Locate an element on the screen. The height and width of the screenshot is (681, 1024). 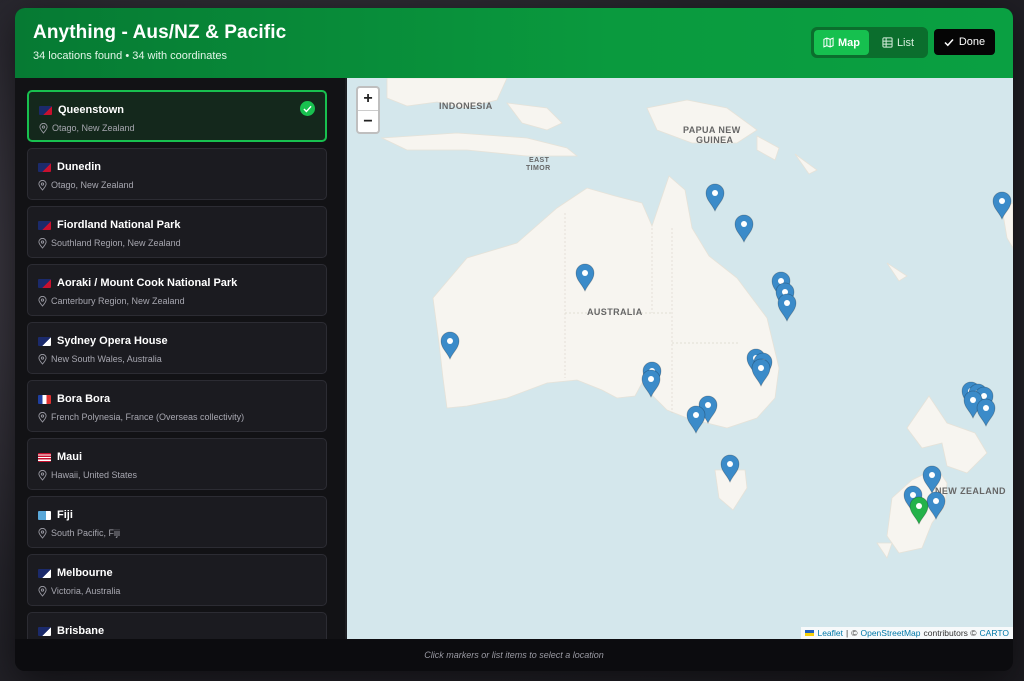
done-button: Done is located at coordinates (964, 42).